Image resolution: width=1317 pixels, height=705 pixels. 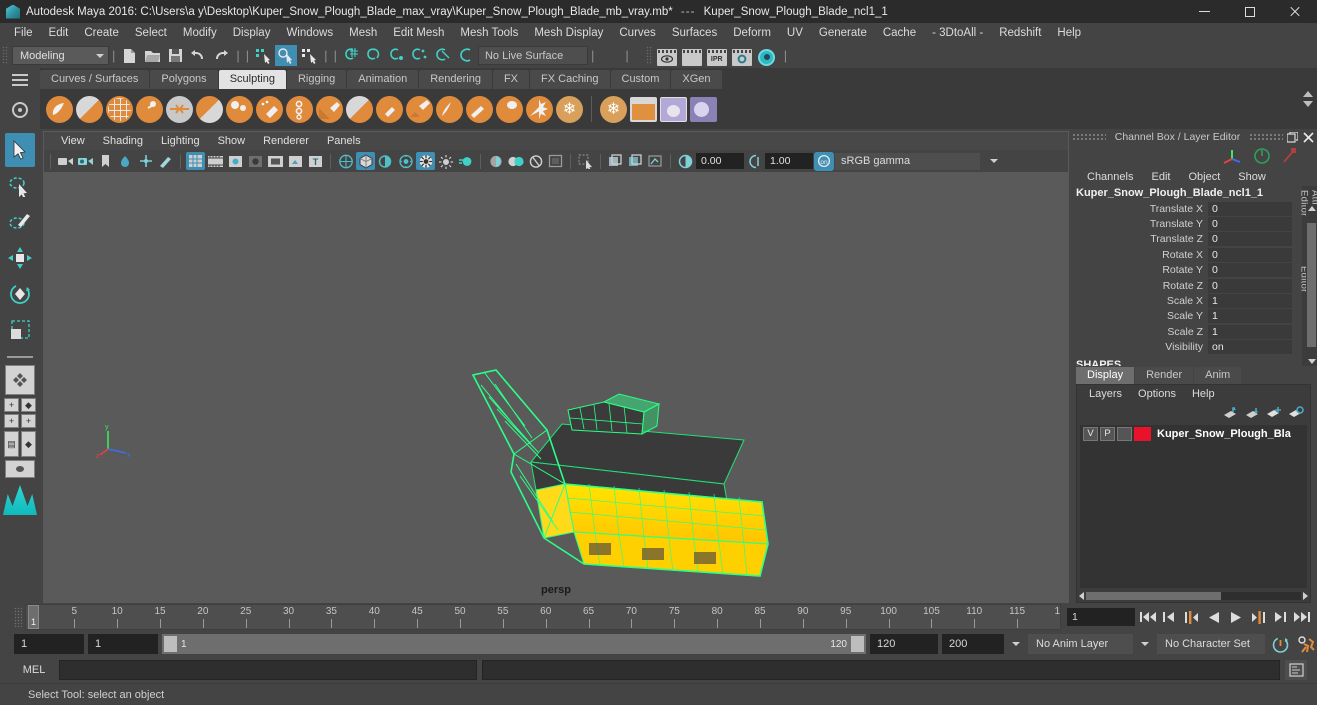 What do you see at coordinates (170, 644) in the screenshot?
I see `range-left-handle` at bounding box center [170, 644].